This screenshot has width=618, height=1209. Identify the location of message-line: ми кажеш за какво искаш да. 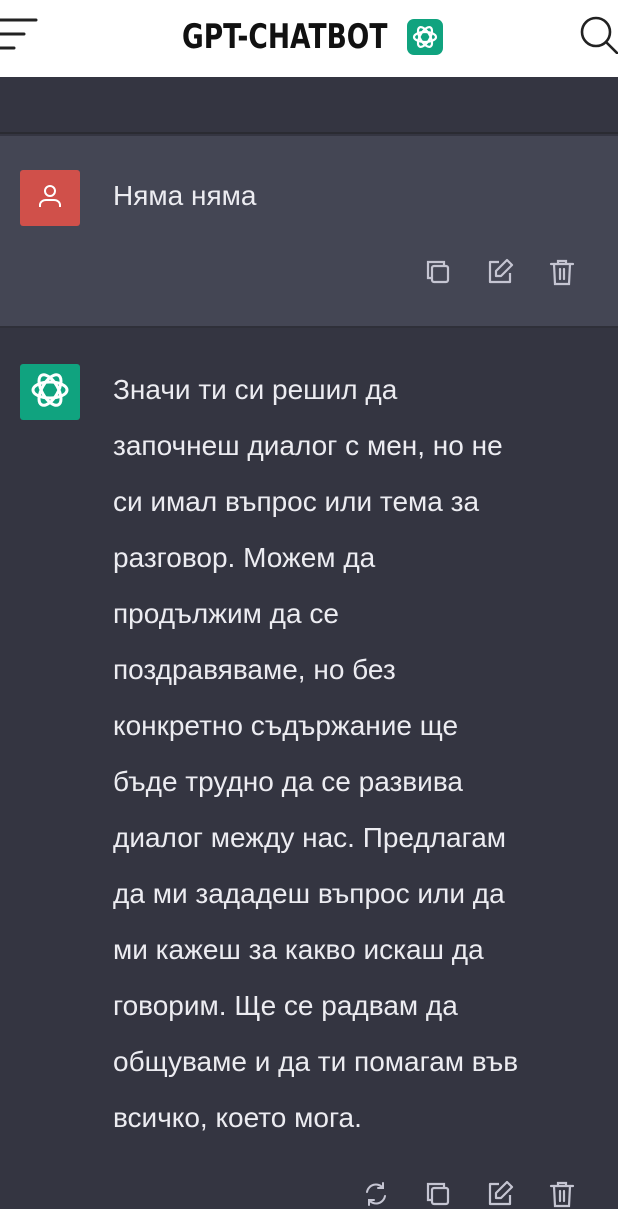
(298, 949).